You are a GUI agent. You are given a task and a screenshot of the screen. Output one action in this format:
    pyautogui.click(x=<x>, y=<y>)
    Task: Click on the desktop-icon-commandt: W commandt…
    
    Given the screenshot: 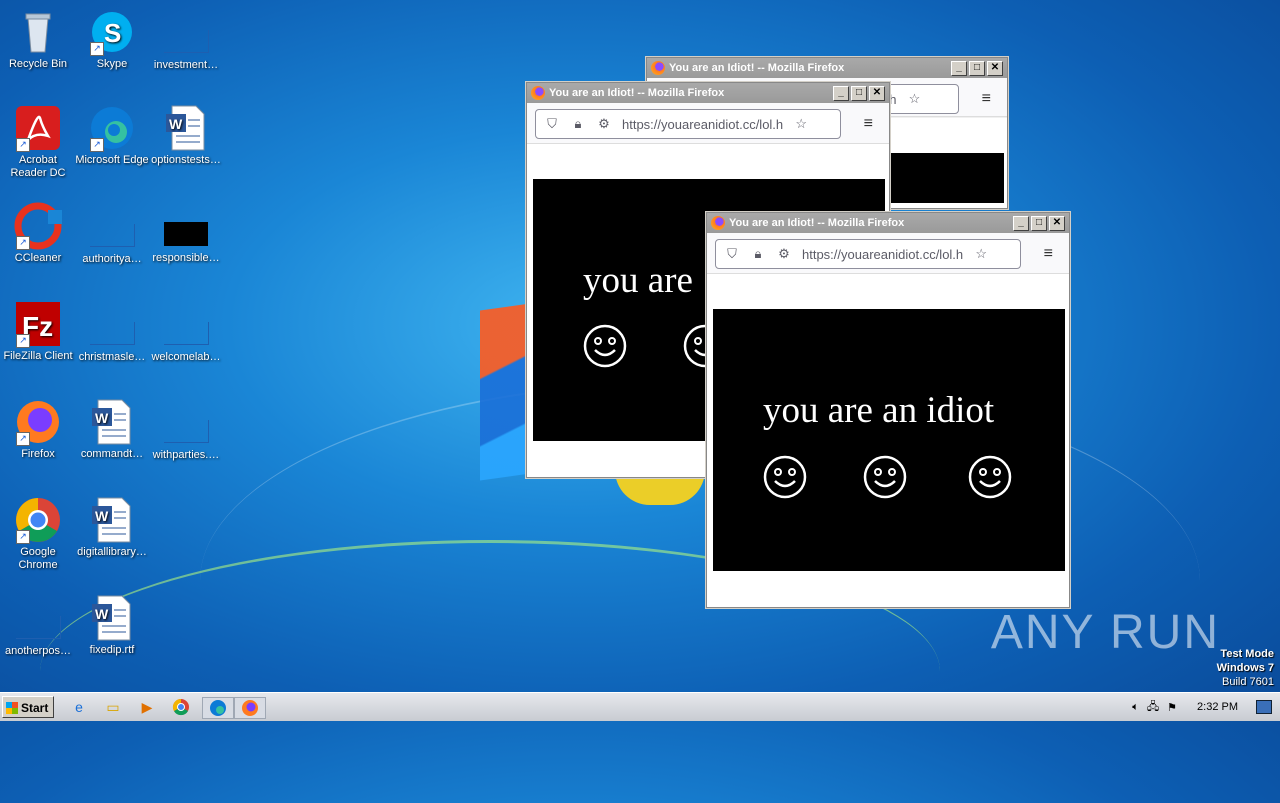 What is the action you would take?
    pyautogui.click(x=112, y=429)
    